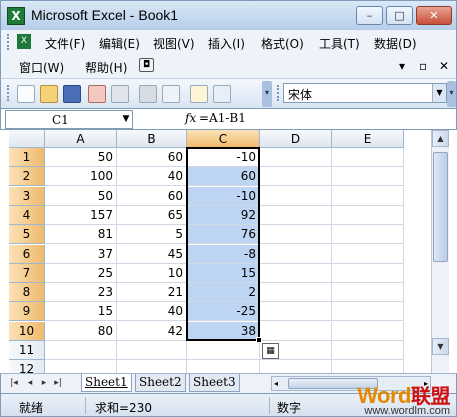 This screenshot has height=417, width=457. What do you see at coordinates (365, 93) in the screenshot?
I see `font-name-select: 宋体 ▼` at bounding box center [365, 93].